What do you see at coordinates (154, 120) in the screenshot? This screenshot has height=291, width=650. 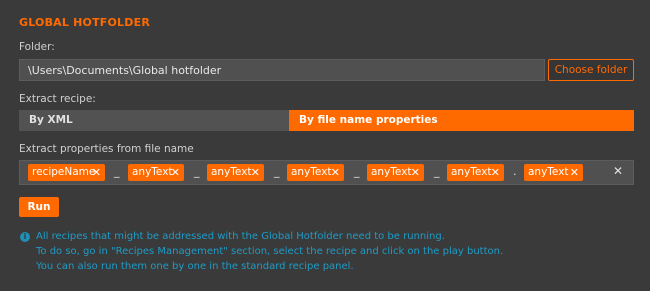 I see `by-xml-option: By XML` at bounding box center [154, 120].